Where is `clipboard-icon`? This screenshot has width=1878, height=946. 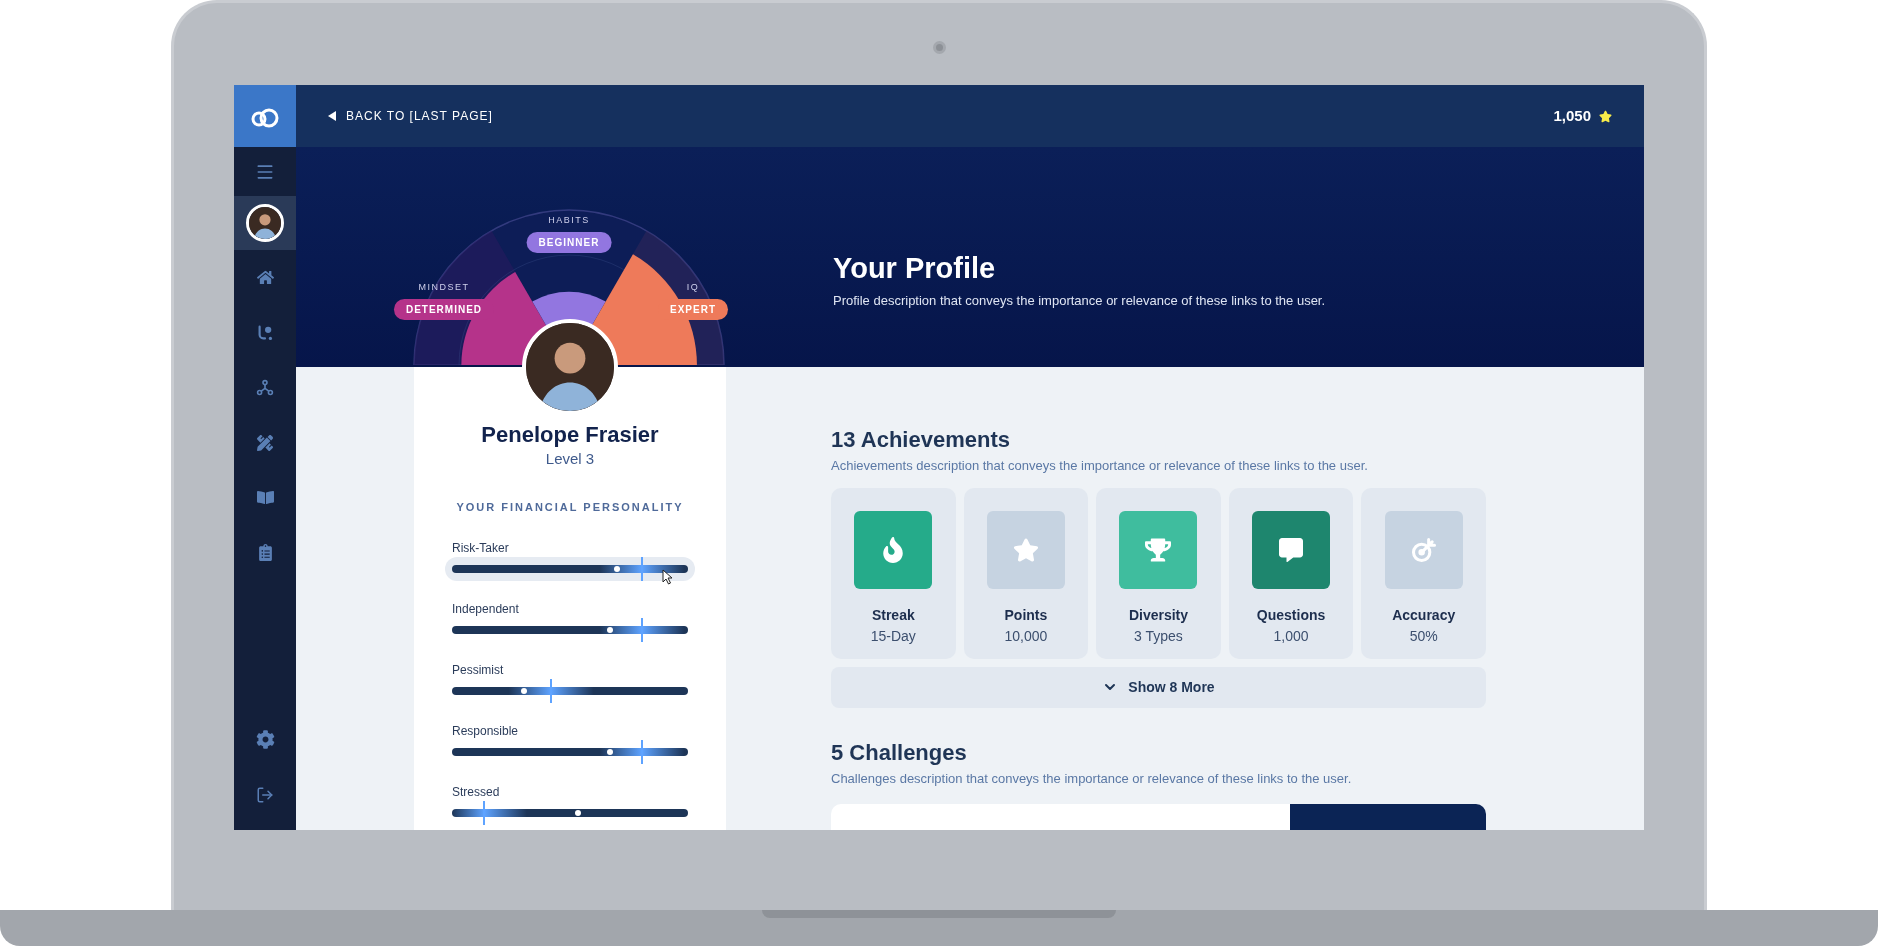 clipboard-icon is located at coordinates (265, 552).